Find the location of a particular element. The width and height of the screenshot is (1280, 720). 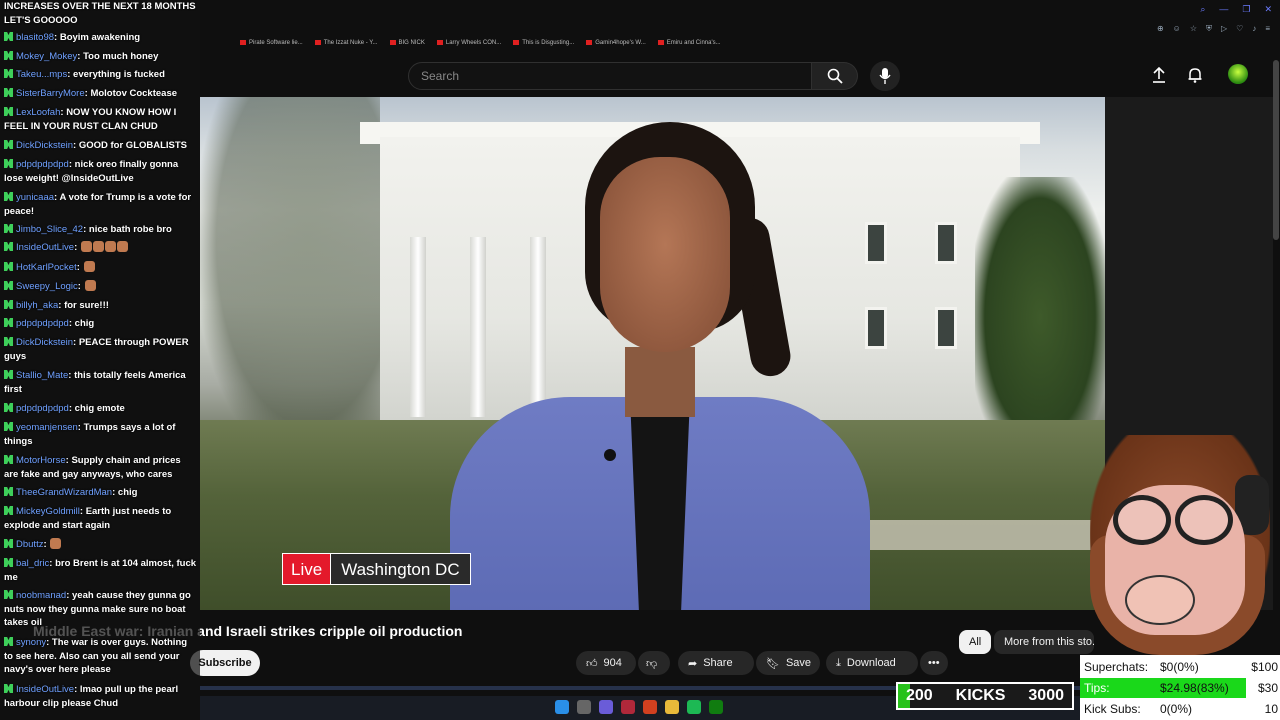

chat-username: yunicaaa is located at coordinates (35, 197).